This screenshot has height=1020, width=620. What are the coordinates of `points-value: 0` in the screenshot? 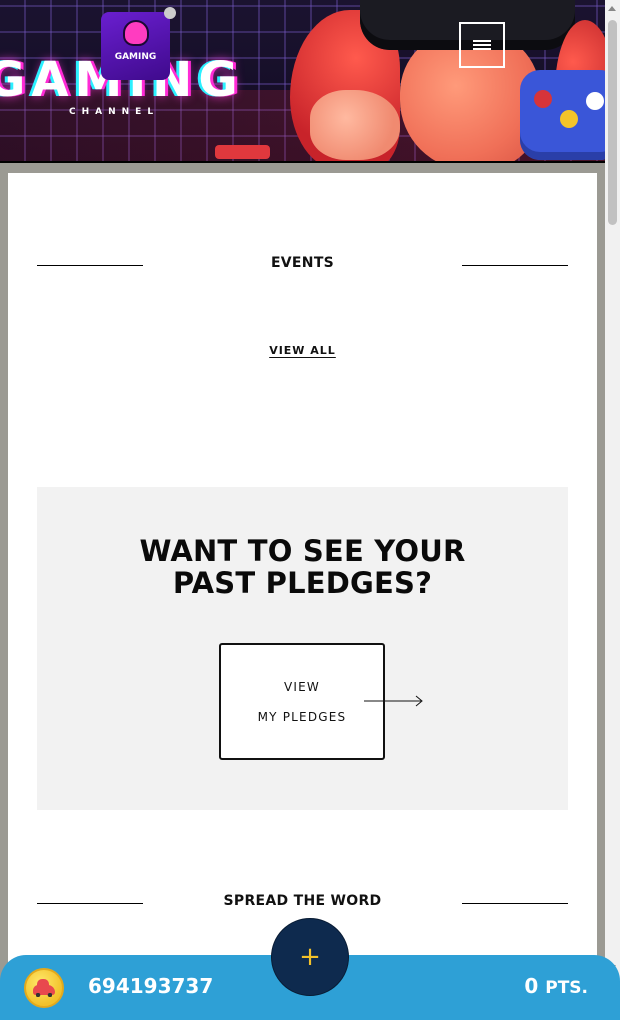 It's located at (531, 986).